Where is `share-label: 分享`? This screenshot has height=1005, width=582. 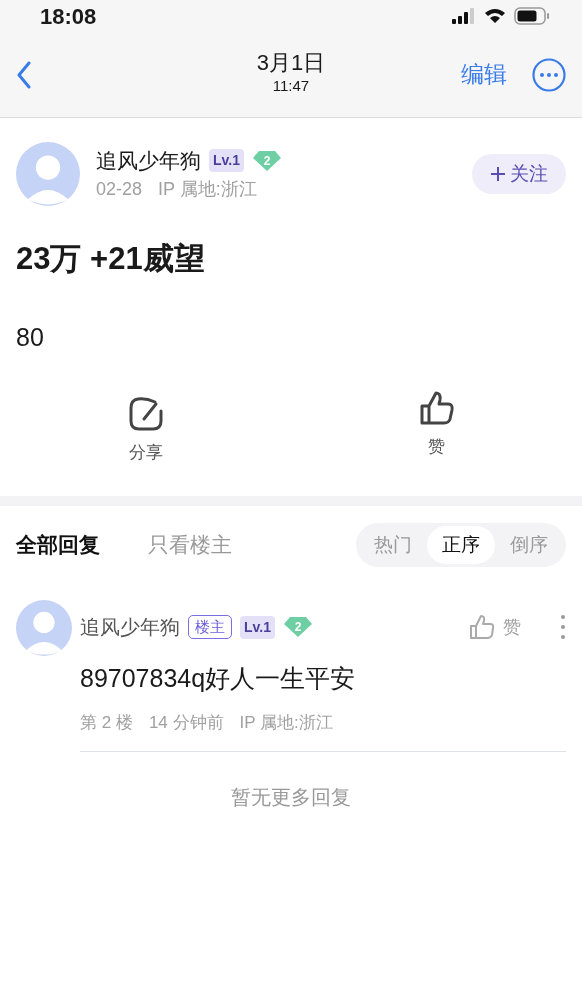 share-label: 分享 is located at coordinates (145, 453).